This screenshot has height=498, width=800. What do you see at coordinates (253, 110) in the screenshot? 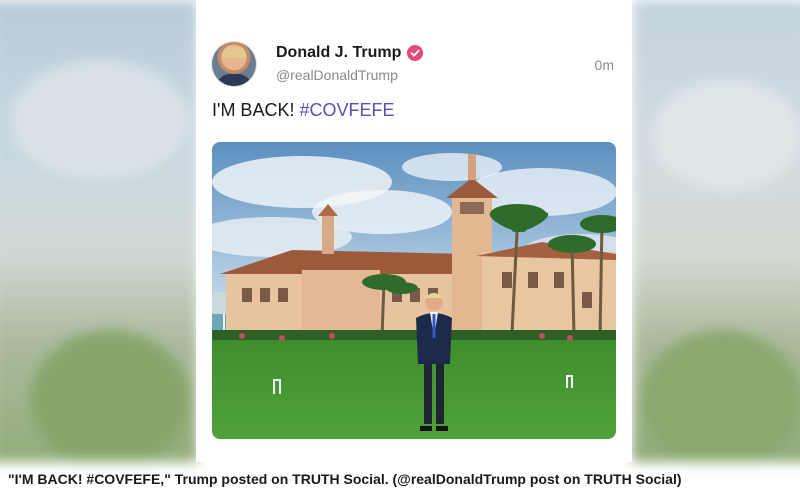
I see `post-text-main: I'M BACK!` at bounding box center [253, 110].